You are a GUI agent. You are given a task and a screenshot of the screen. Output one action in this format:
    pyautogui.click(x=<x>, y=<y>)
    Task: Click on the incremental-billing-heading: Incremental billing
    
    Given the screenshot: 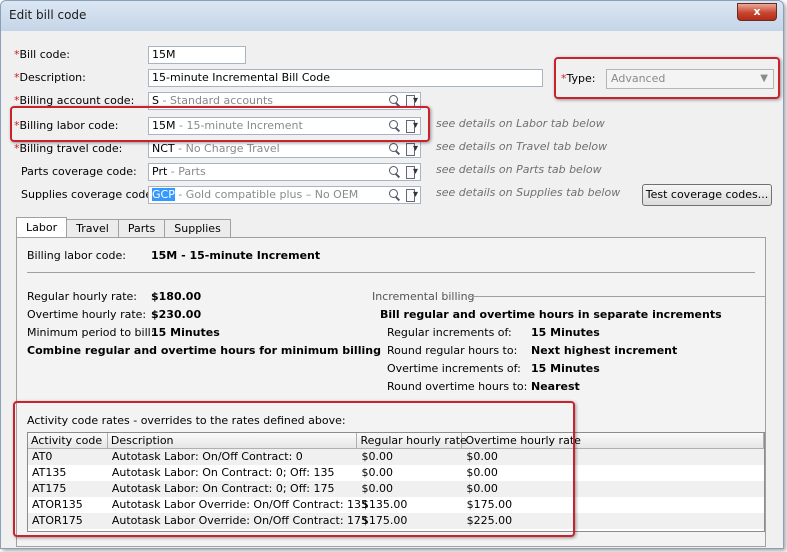 What is the action you would take?
    pyautogui.click(x=423, y=296)
    